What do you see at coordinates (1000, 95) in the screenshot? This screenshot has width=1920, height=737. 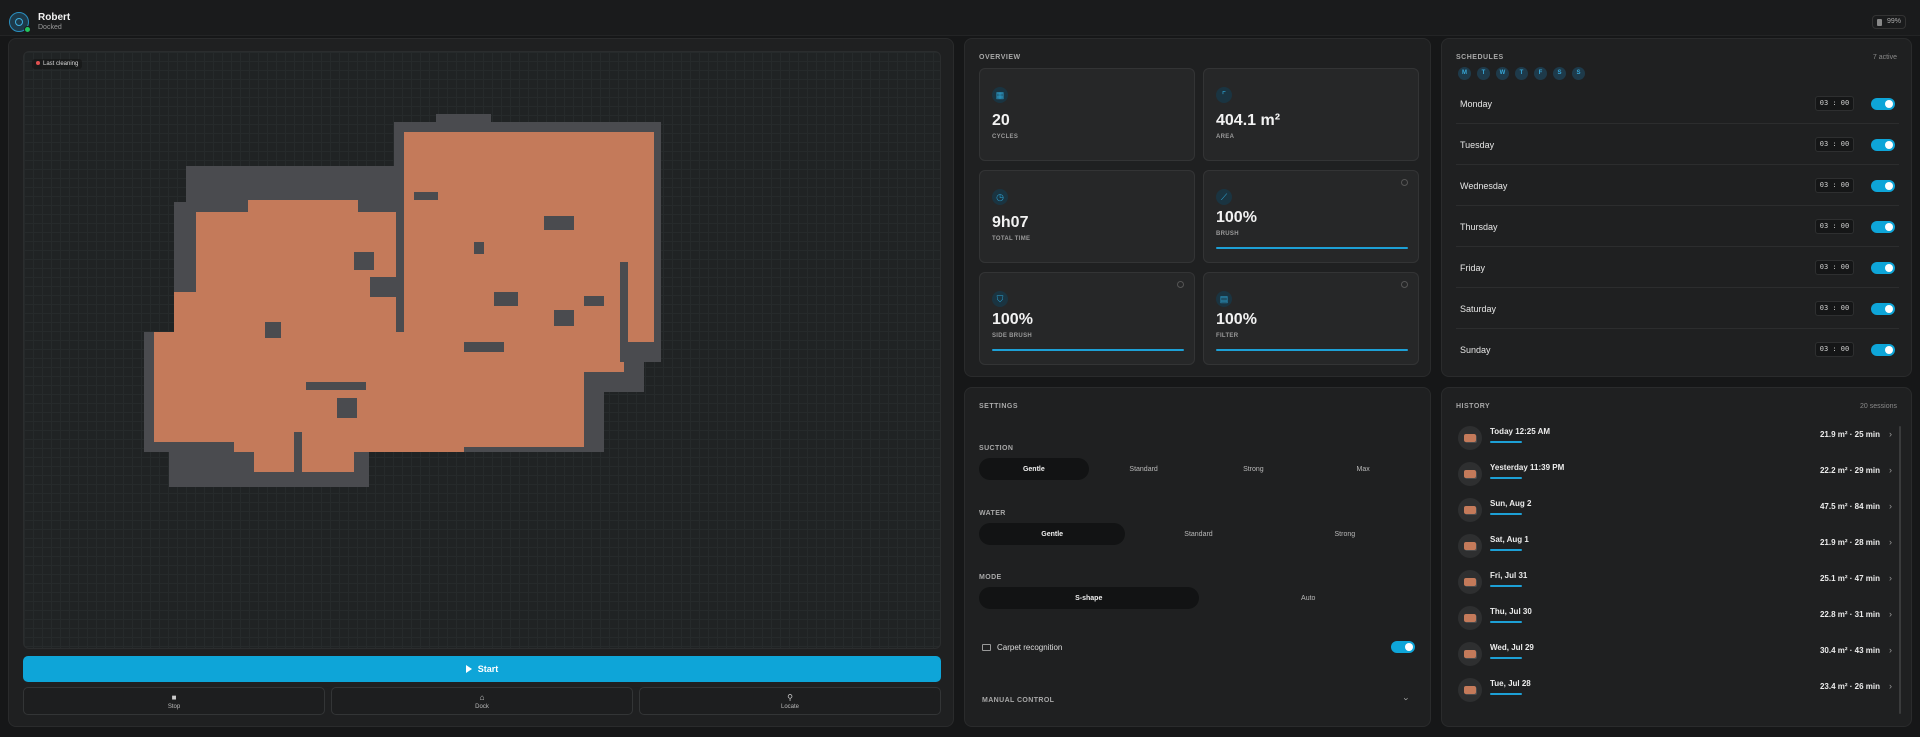 I see `grid-icon: ▦` at bounding box center [1000, 95].